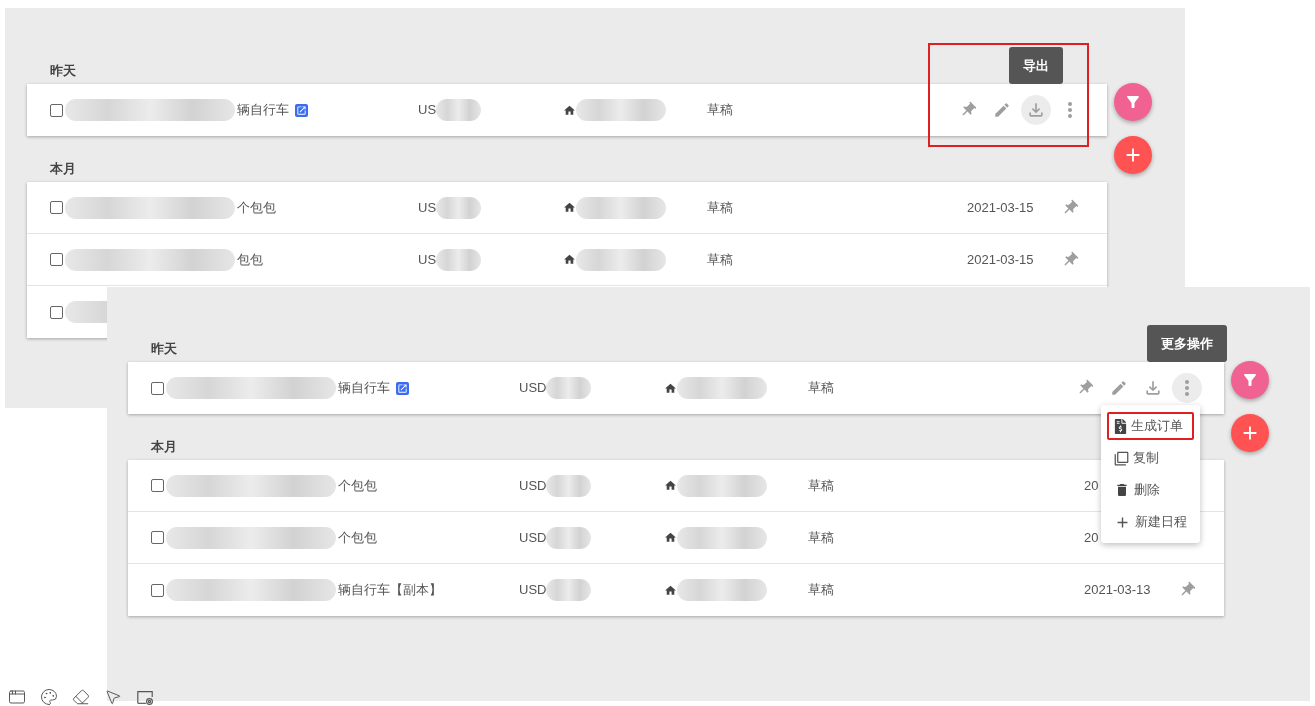  I want to click on window-icon, so click(17, 697).